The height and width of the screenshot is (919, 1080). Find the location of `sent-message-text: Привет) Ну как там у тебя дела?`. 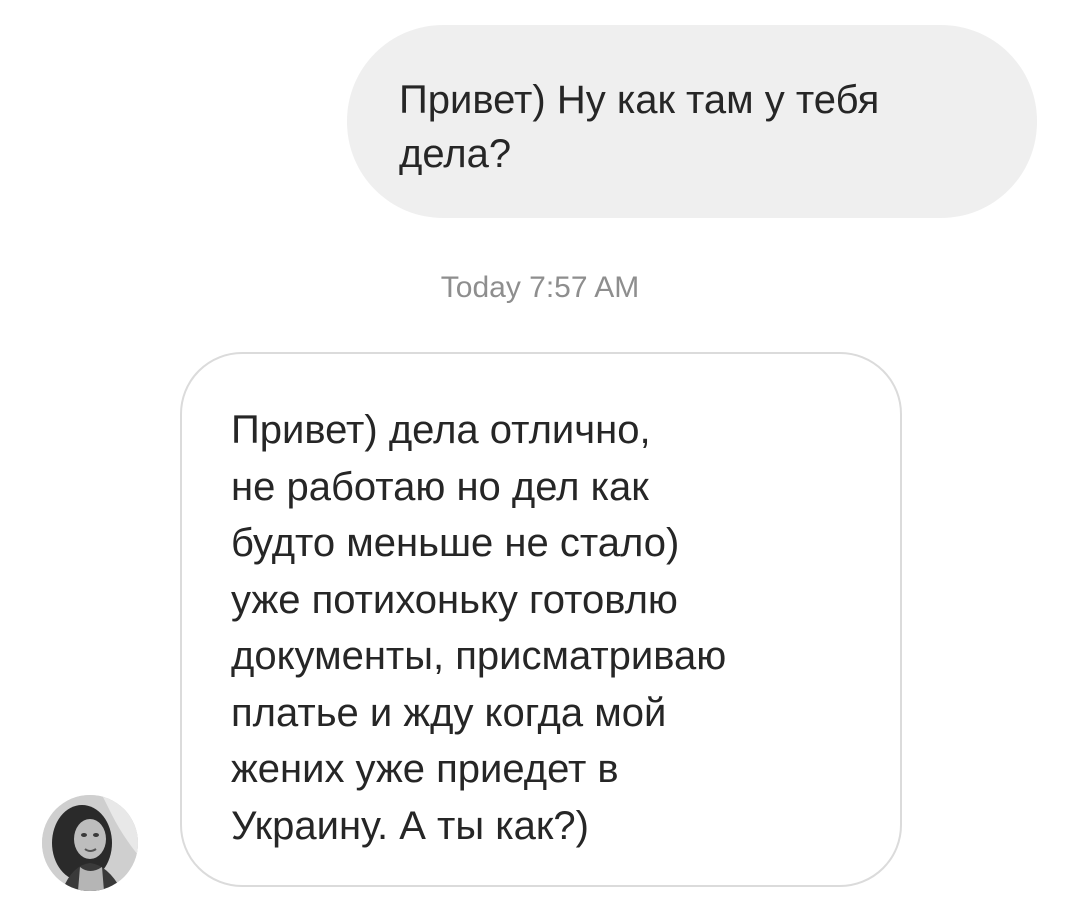

sent-message-text: Привет) Ну как там у тебя дела? is located at coordinates (639, 127).